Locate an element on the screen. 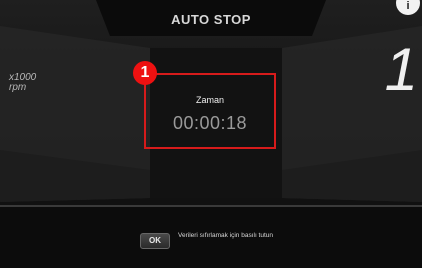 This screenshot has height=268, width=422. timer-panel: Zaman 00:00:18 is located at coordinates (210, 111).